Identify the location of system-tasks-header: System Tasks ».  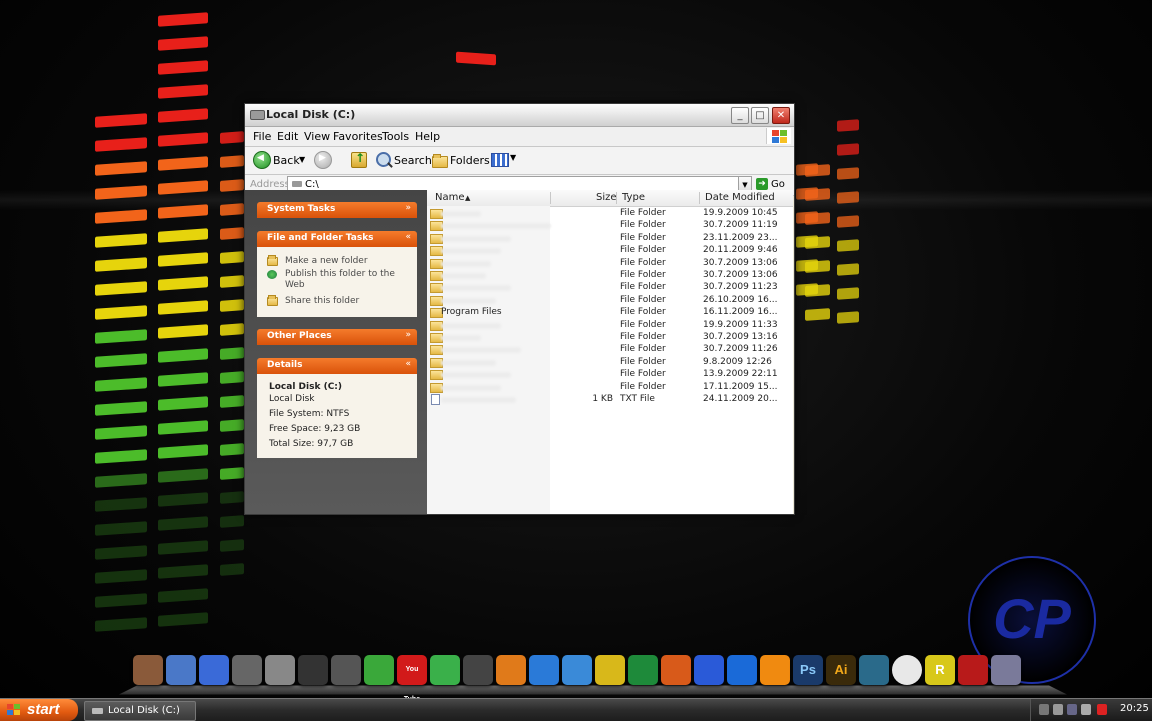
(337, 210).